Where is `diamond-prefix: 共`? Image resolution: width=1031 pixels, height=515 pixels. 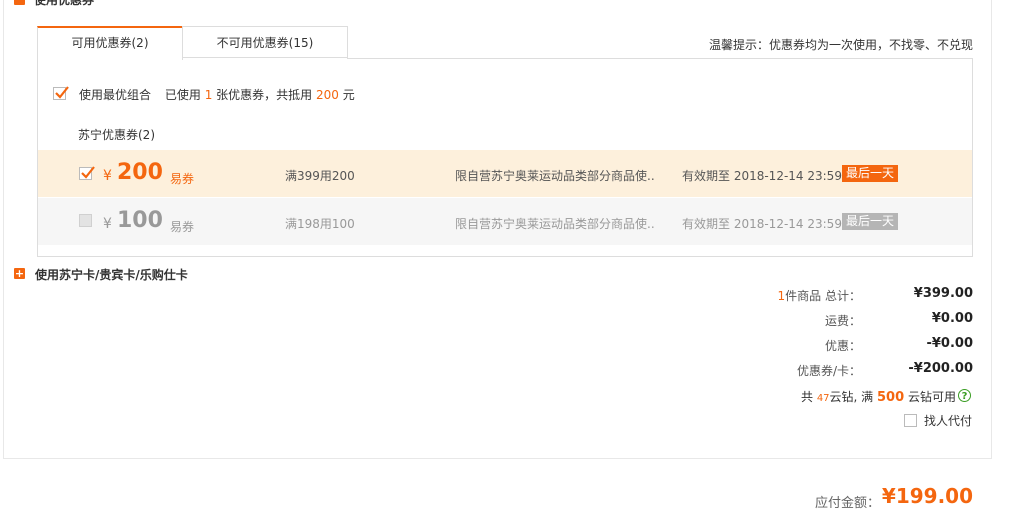 diamond-prefix: 共 is located at coordinates (806, 397).